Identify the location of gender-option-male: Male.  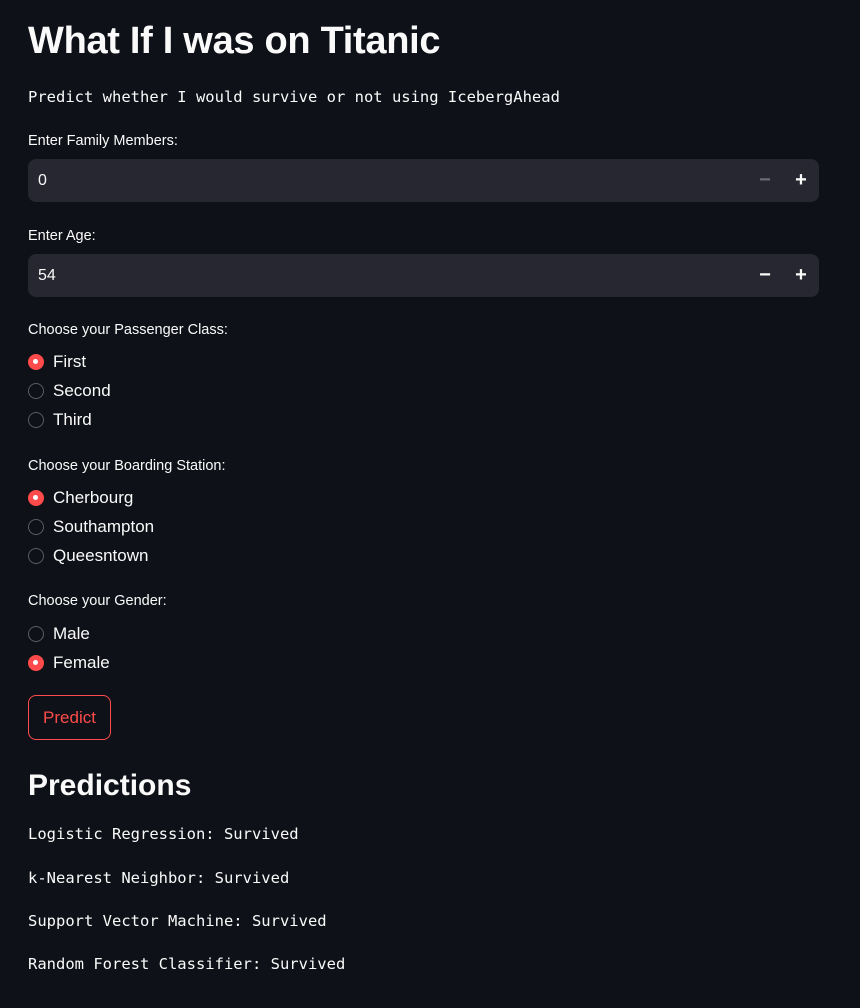
(59, 634).